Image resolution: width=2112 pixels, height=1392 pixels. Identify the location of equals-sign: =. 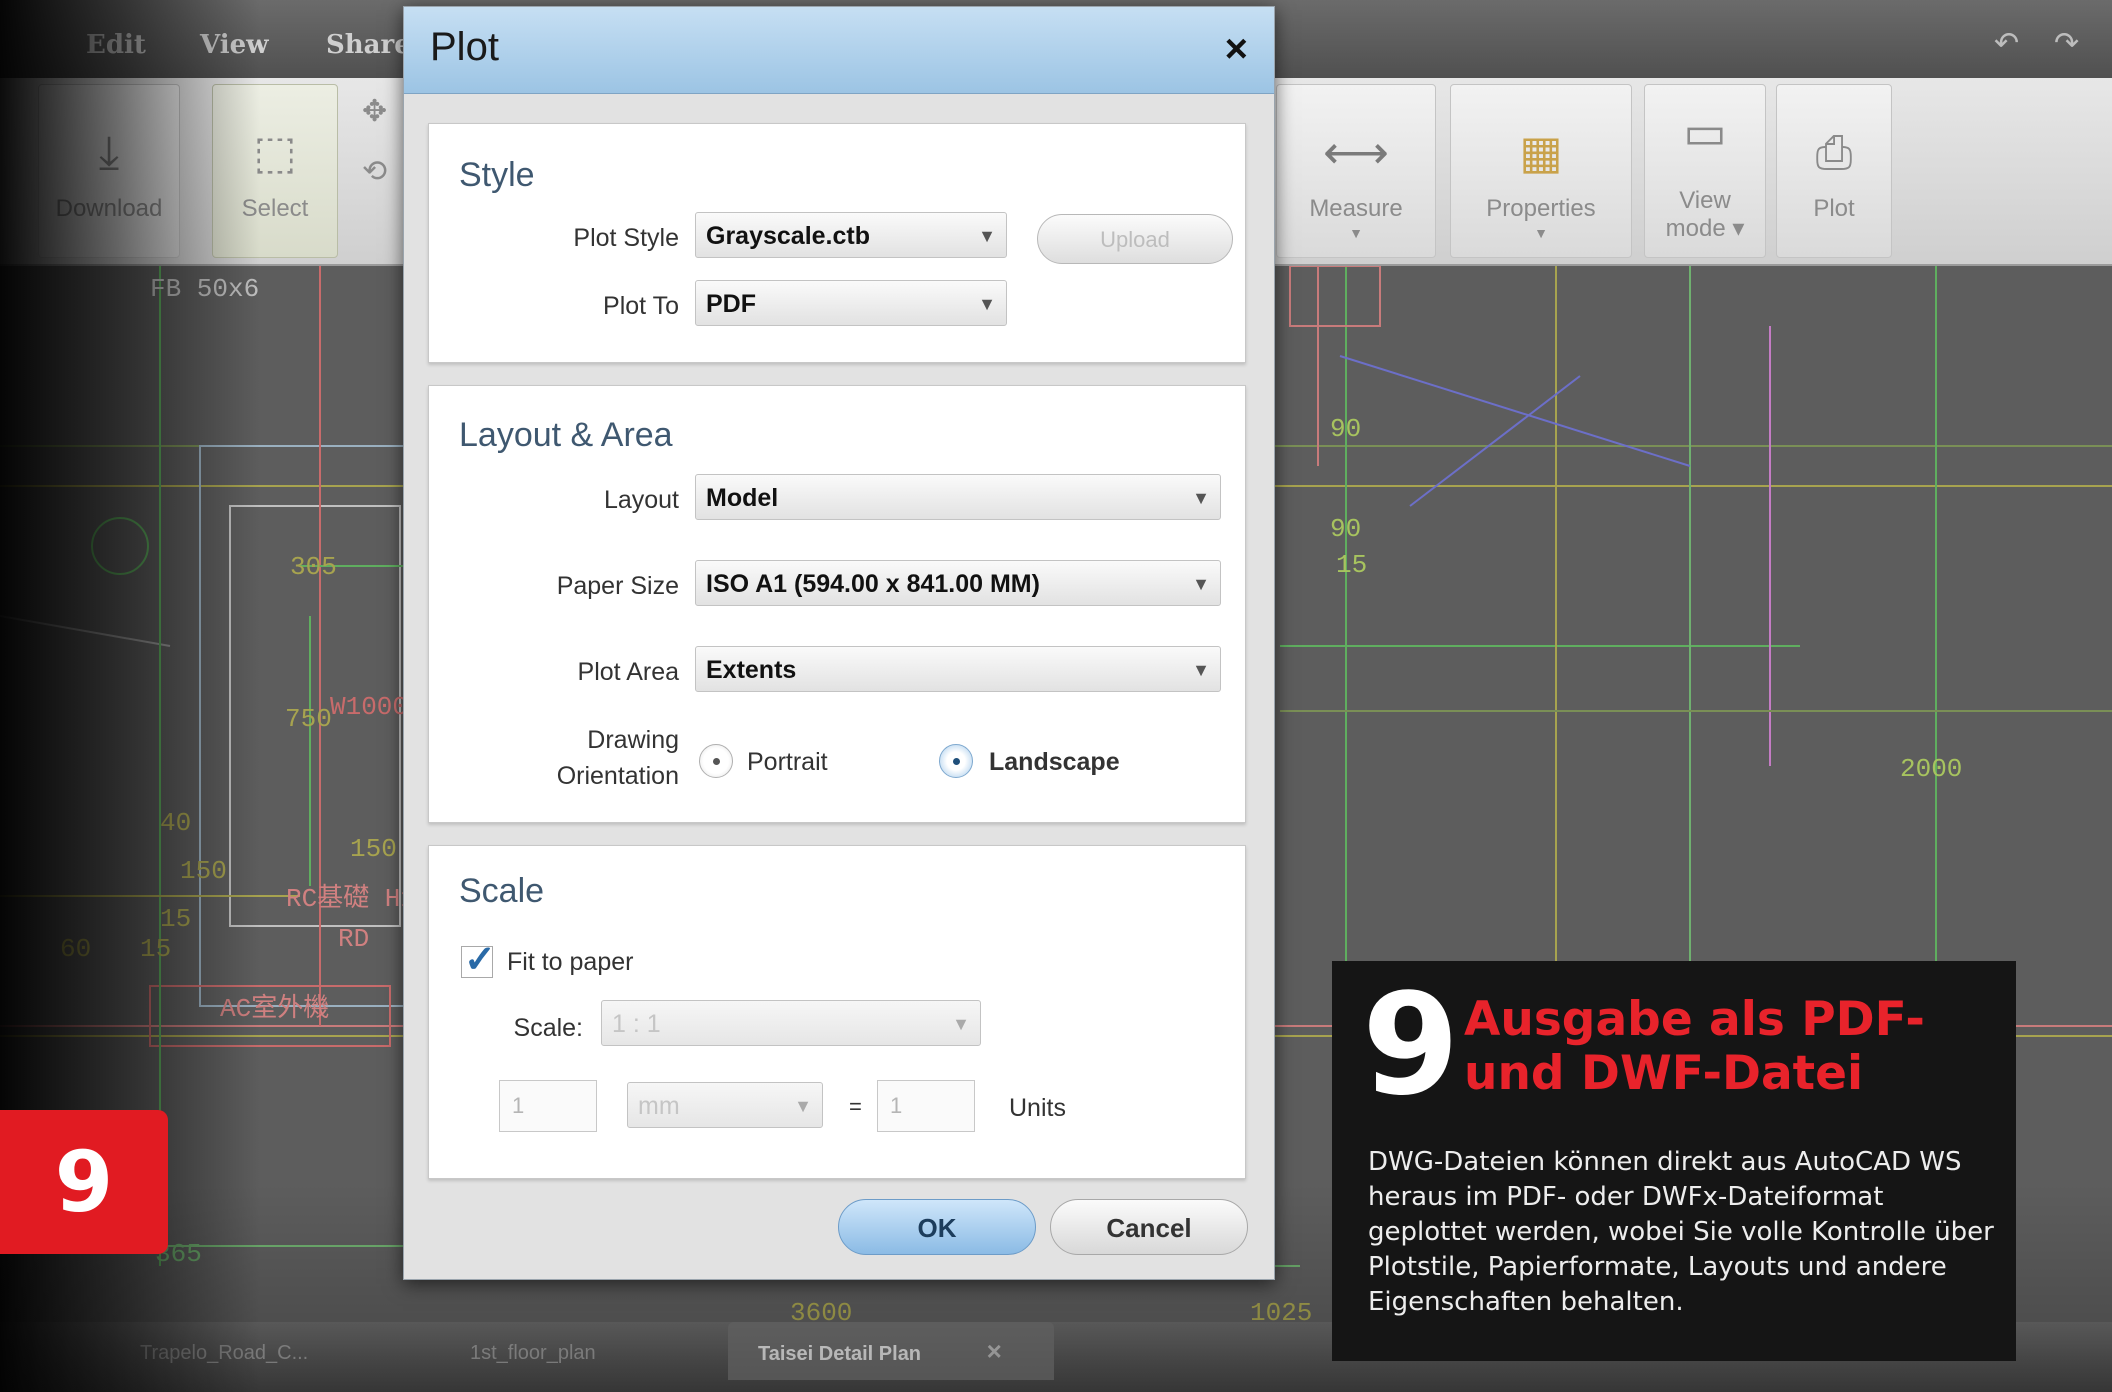
(855, 1106).